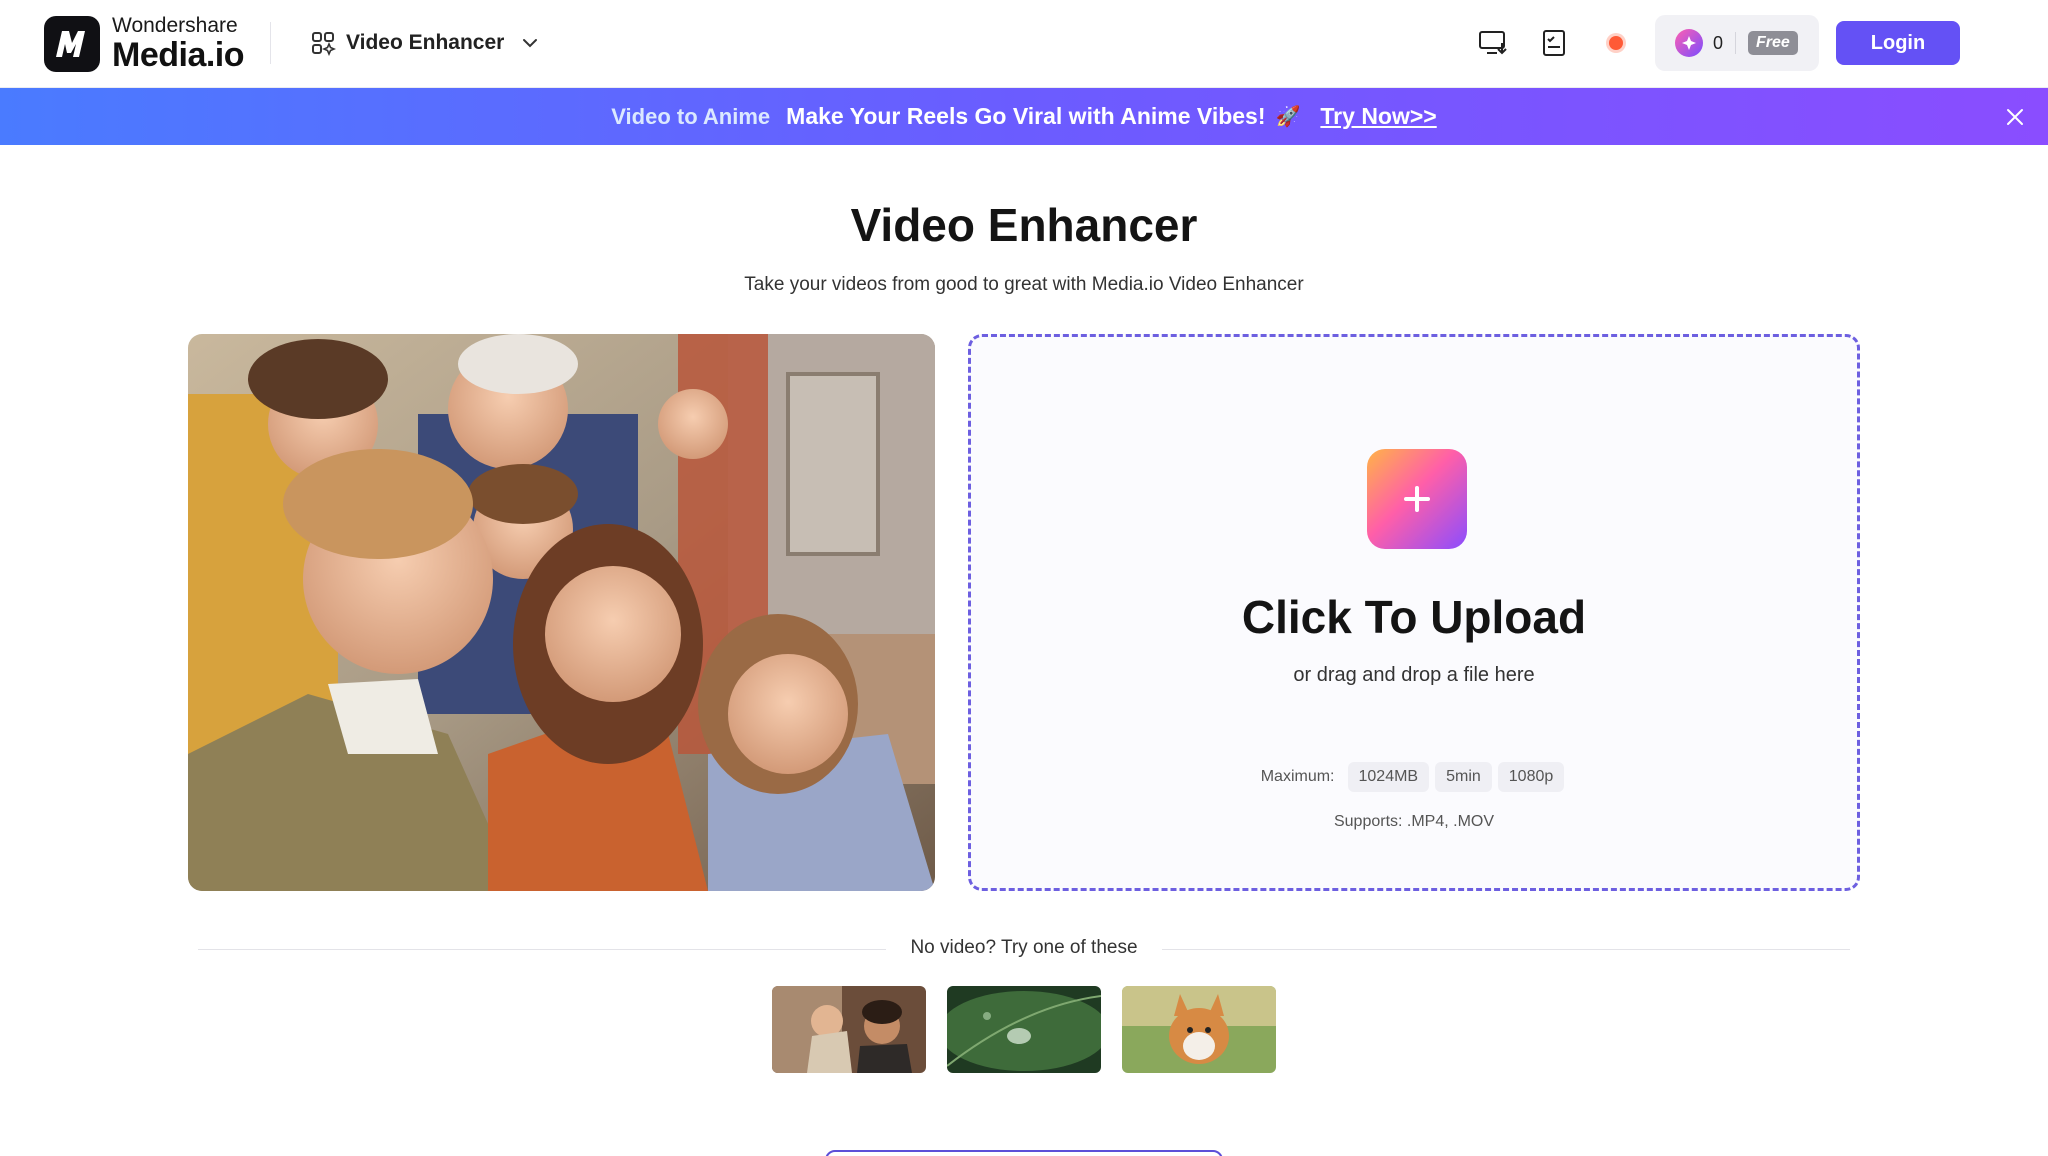 This screenshot has width=2048, height=1156. What do you see at coordinates (1378, 116) in the screenshot?
I see `banner-cta-link: Try Now>>` at bounding box center [1378, 116].